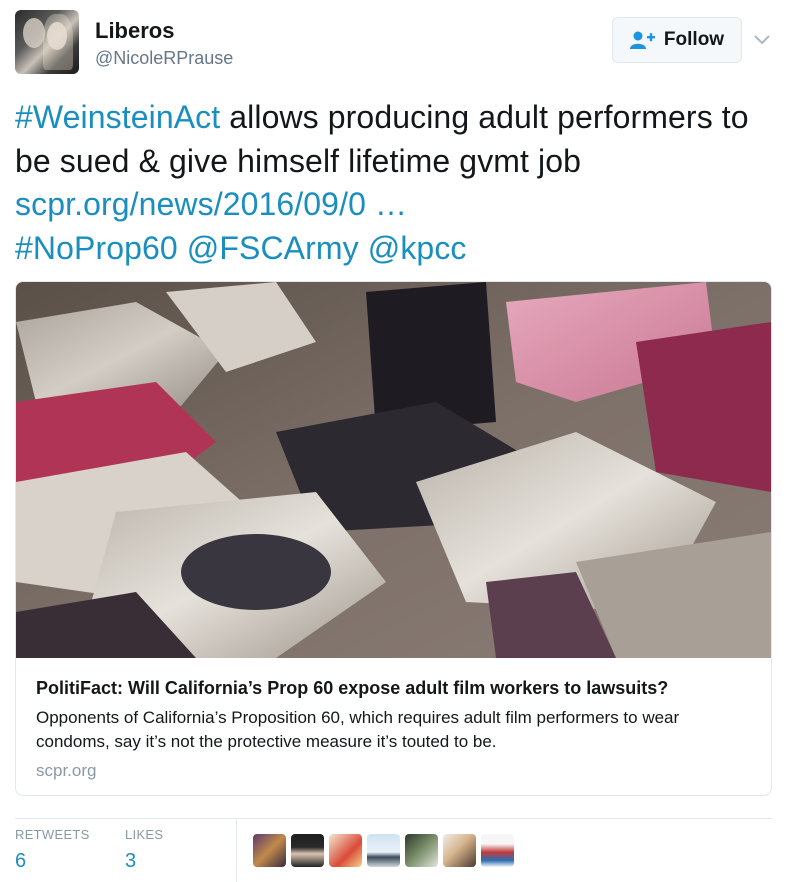  I want to click on retweets-count: 6, so click(21, 861).